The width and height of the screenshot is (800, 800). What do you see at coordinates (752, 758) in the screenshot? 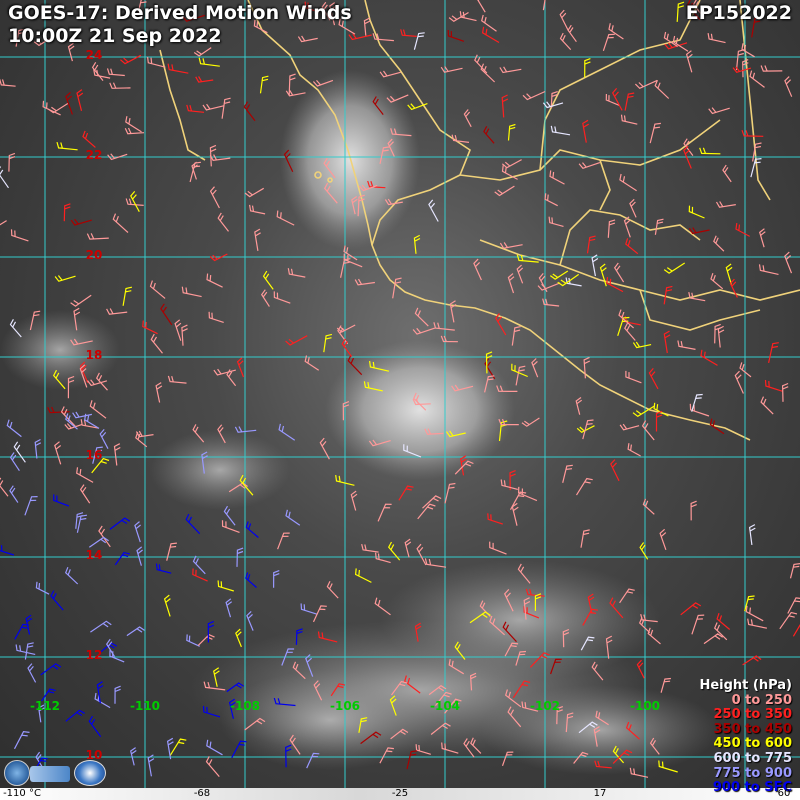
I see `legend-level: 600 to 775` at bounding box center [752, 758].